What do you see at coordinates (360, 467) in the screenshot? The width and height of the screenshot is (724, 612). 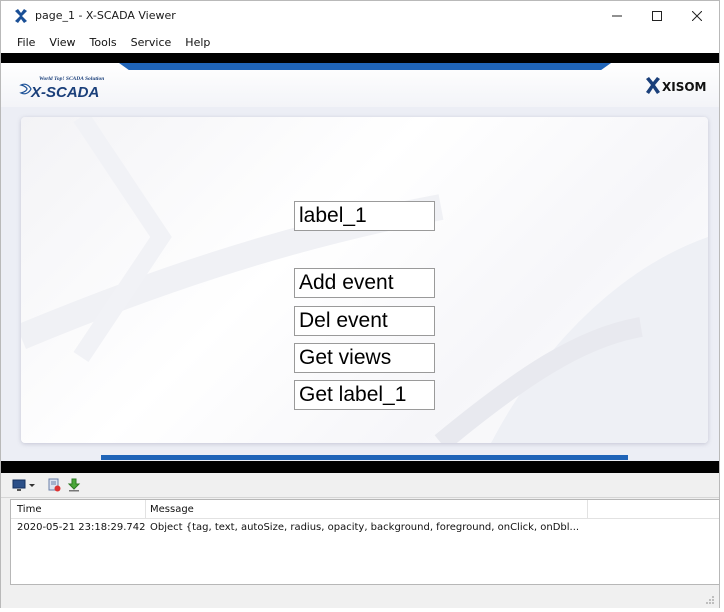 I see `frame-bottom-border` at bounding box center [360, 467].